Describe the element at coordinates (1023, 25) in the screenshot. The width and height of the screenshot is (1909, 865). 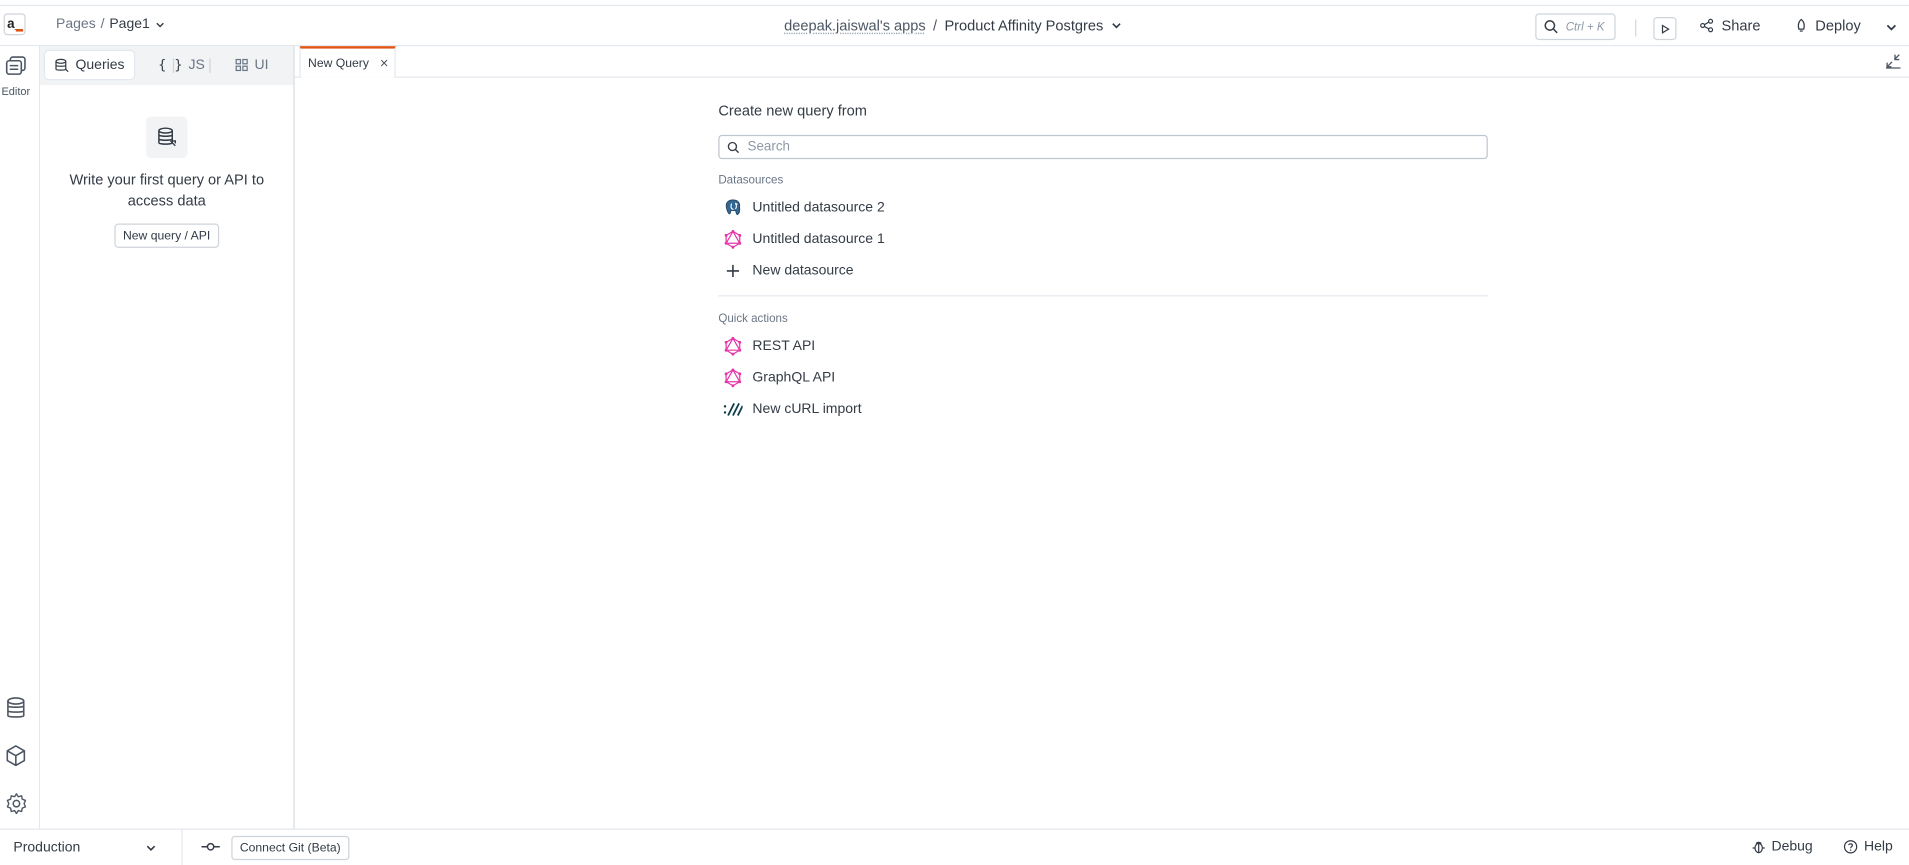
I see `app-name: Product Affinity Postgres` at that location.